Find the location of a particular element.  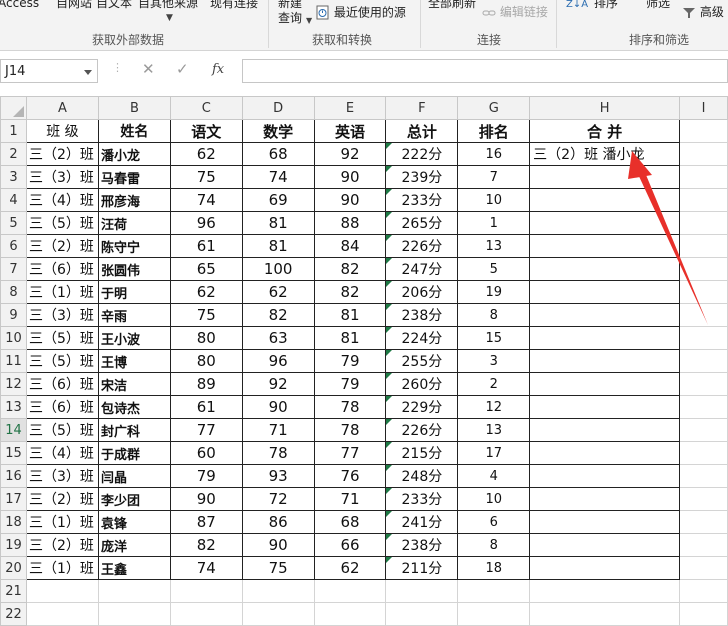

column-header: I is located at coordinates (703, 108).